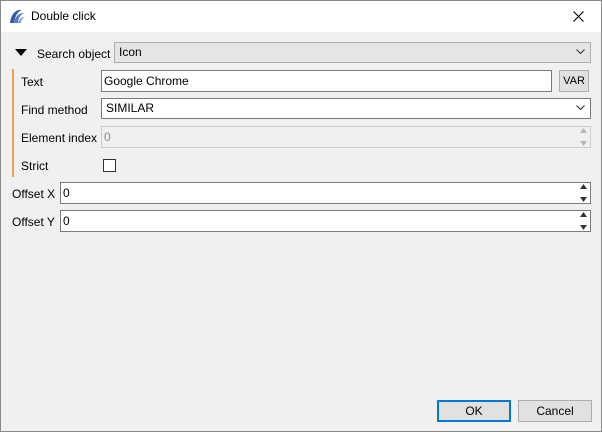 The height and width of the screenshot is (432, 602). What do you see at coordinates (146, 81) in the screenshot?
I see `text-input-value: Google Chrome` at bounding box center [146, 81].